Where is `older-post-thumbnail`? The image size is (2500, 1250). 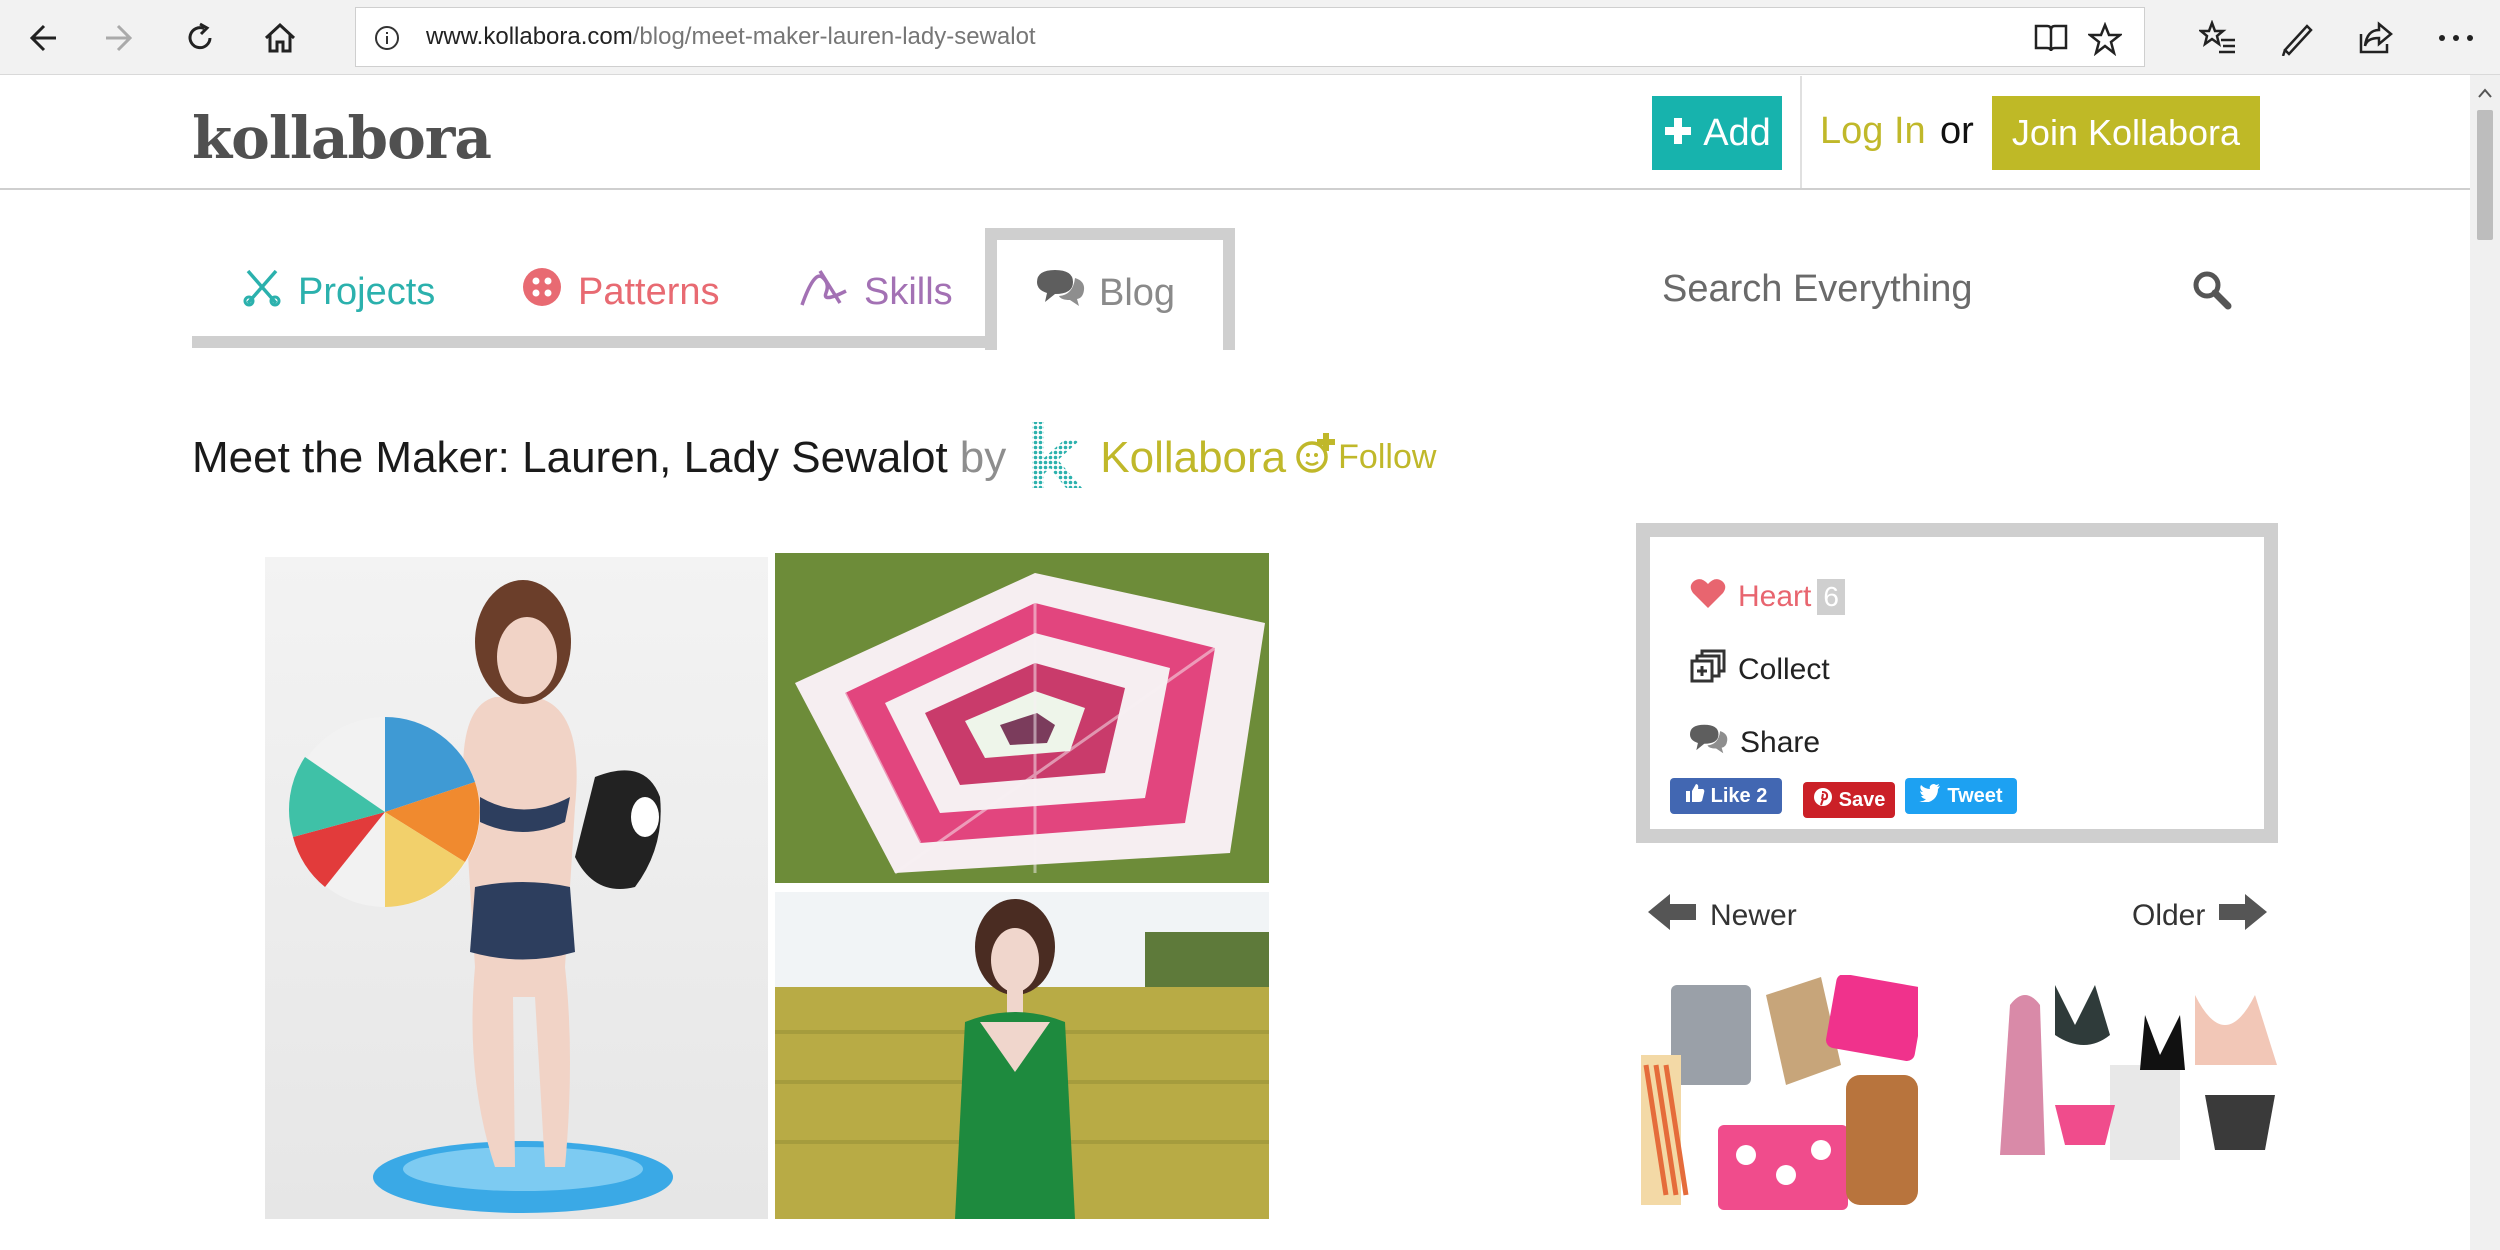 older-post-thumbnail is located at coordinates (2136, 1075).